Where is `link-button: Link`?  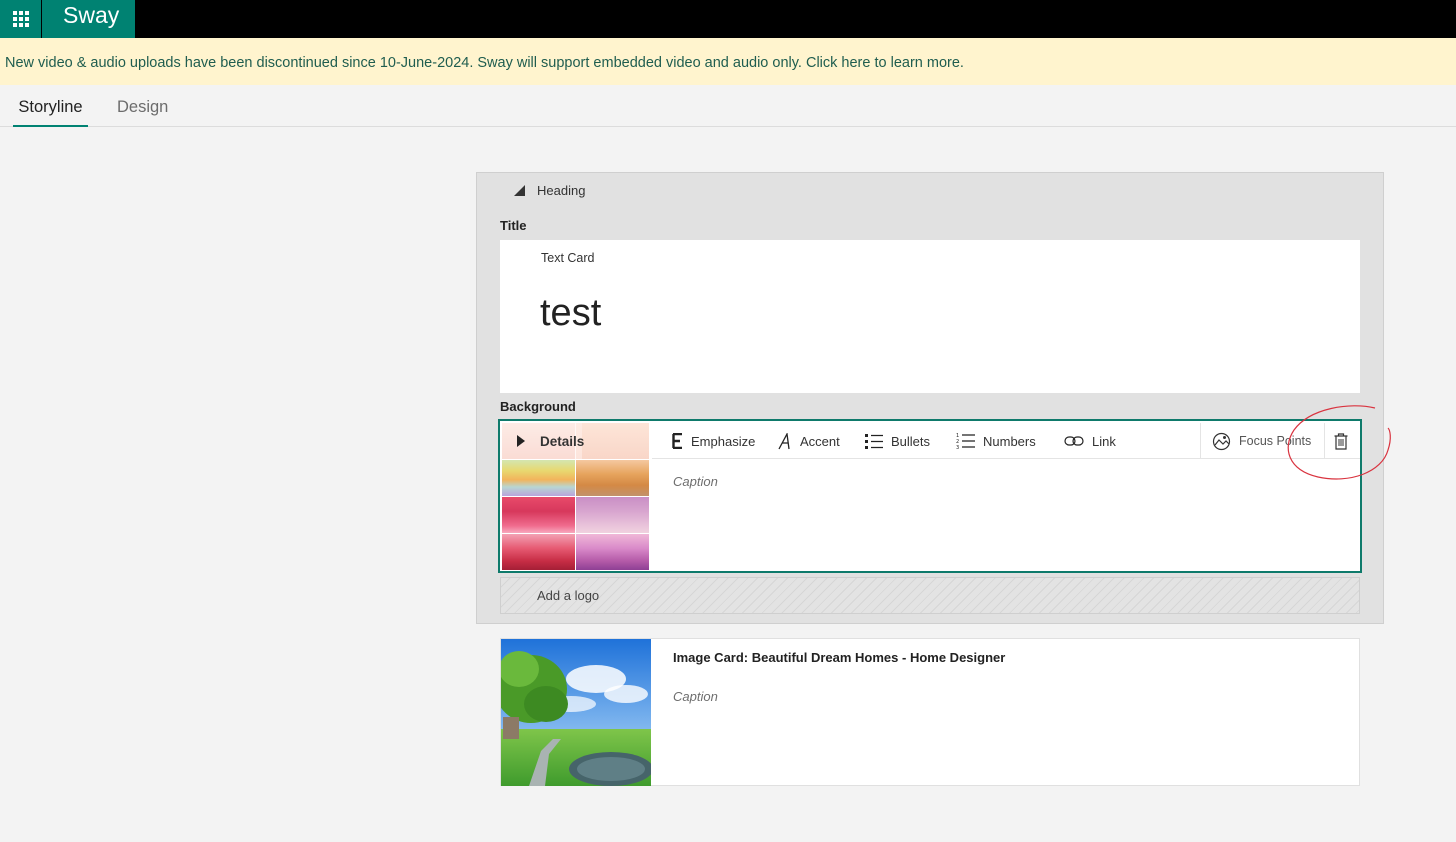
link-button: Link is located at coordinates (1090, 441).